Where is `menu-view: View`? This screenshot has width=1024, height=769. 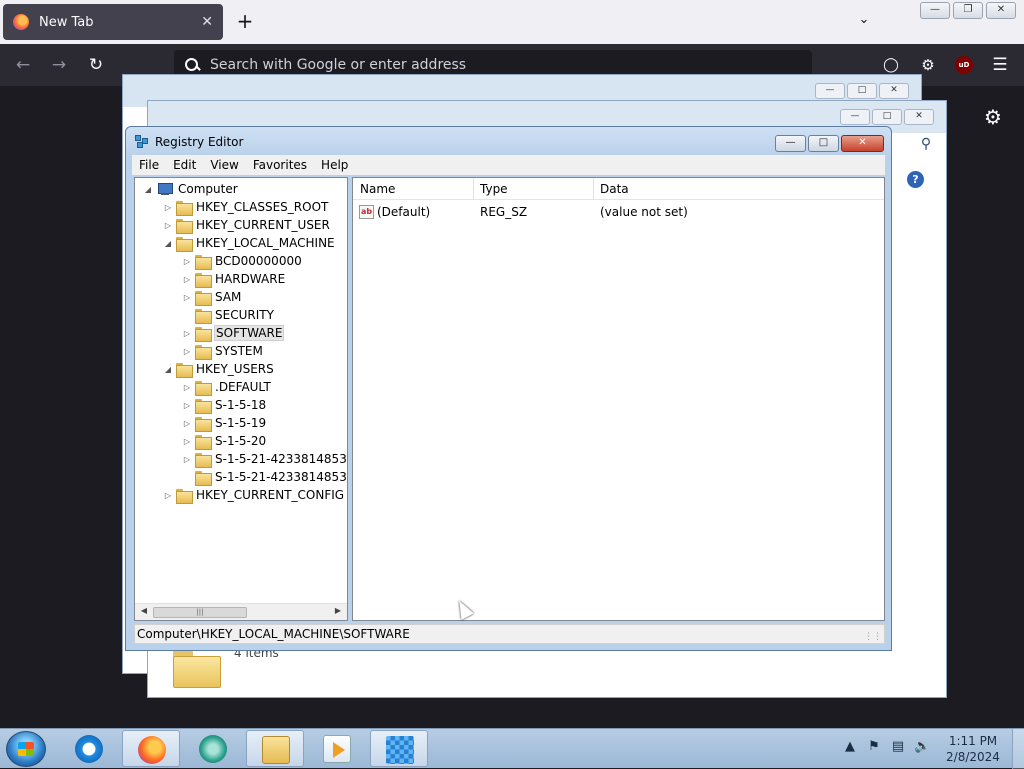
menu-view: View is located at coordinates (224, 165).